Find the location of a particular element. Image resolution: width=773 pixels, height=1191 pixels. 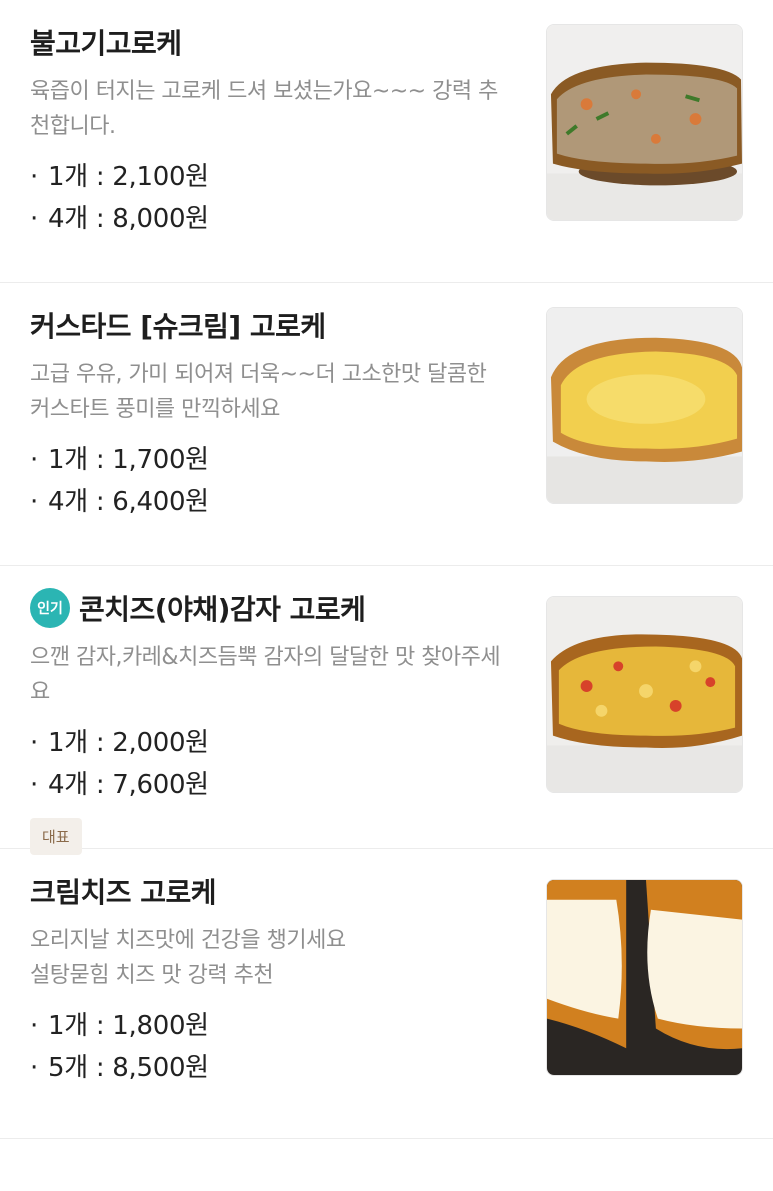

price-line: · 1개 : 1,700원 is located at coordinates (275, 460).